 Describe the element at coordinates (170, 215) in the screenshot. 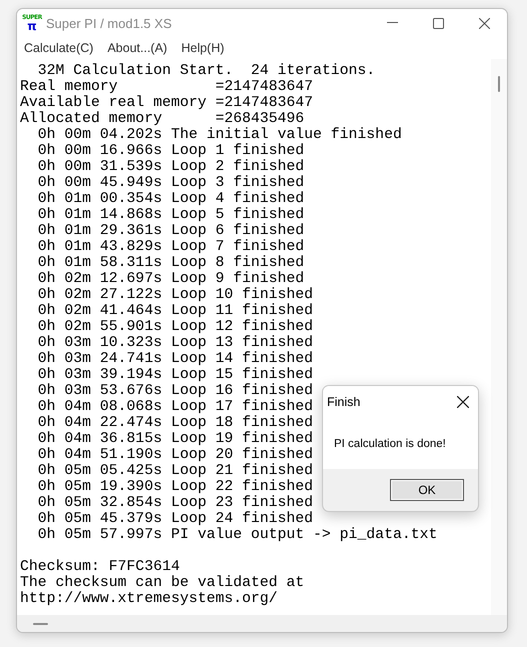

I see `log-line: 0h 01m 14.868s Loop 5 finished` at that location.